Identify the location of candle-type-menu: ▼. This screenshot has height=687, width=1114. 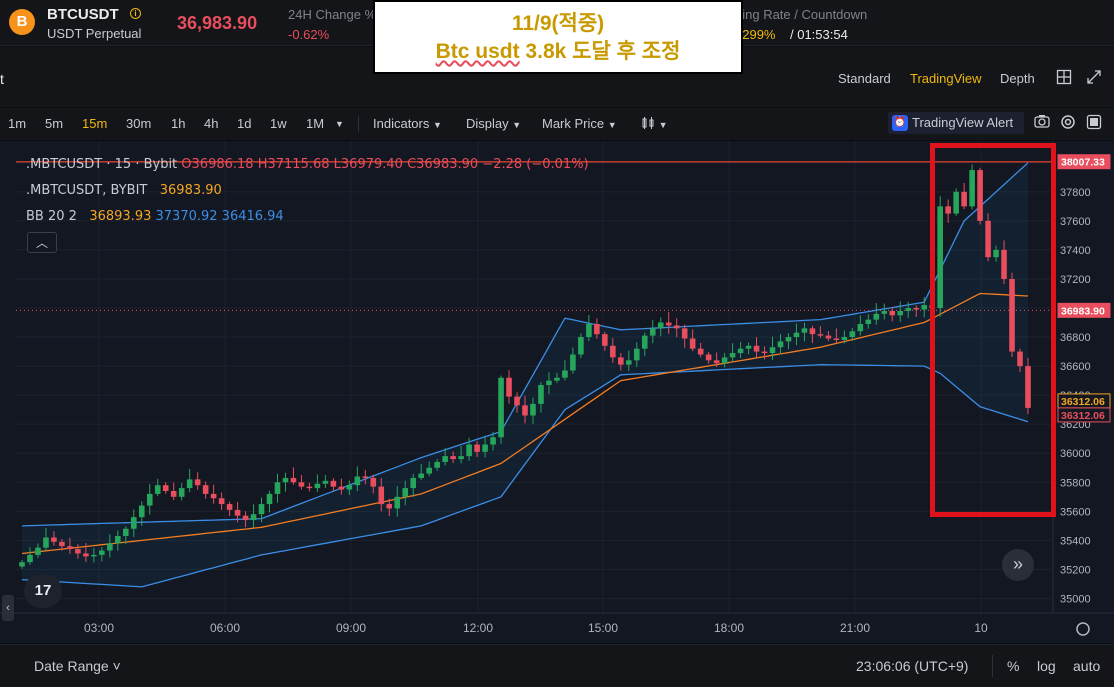
(654, 123).